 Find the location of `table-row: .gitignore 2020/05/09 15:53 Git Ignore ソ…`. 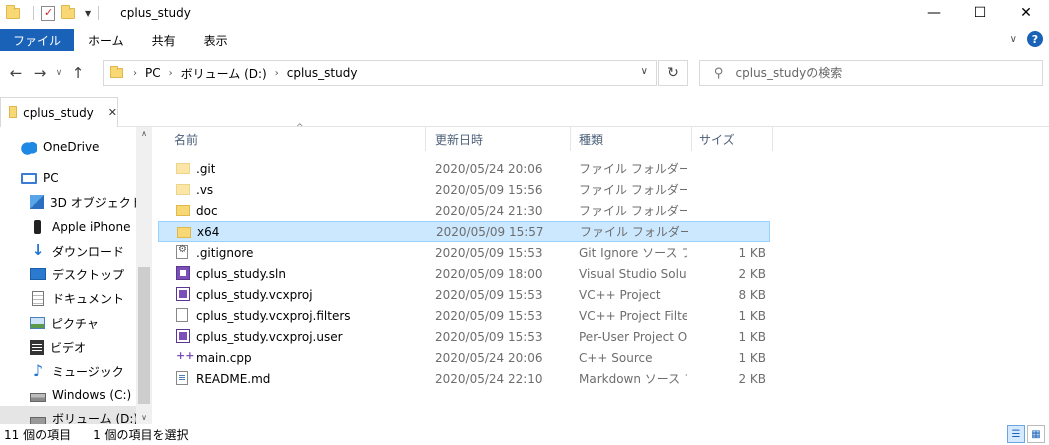

table-row: .gitignore 2020/05/09 15:53 Git Ignore ソ… is located at coordinates (464, 252).